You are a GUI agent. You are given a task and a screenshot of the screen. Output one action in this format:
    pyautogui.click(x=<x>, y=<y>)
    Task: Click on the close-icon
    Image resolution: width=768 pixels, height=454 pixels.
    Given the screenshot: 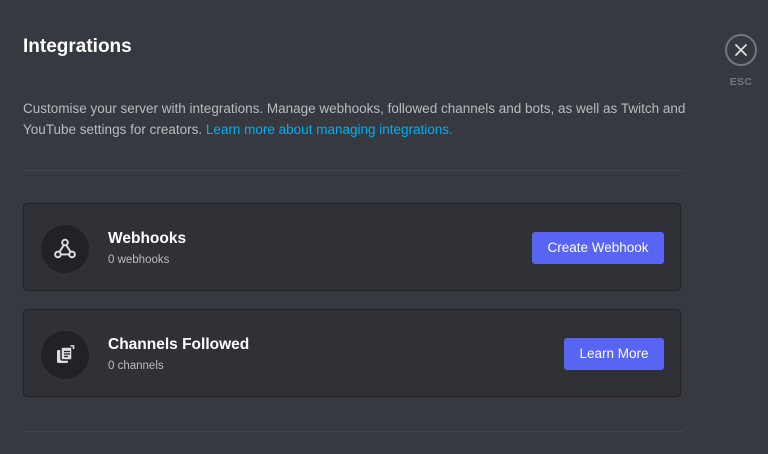 What is the action you would take?
    pyautogui.click(x=741, y=50)
    